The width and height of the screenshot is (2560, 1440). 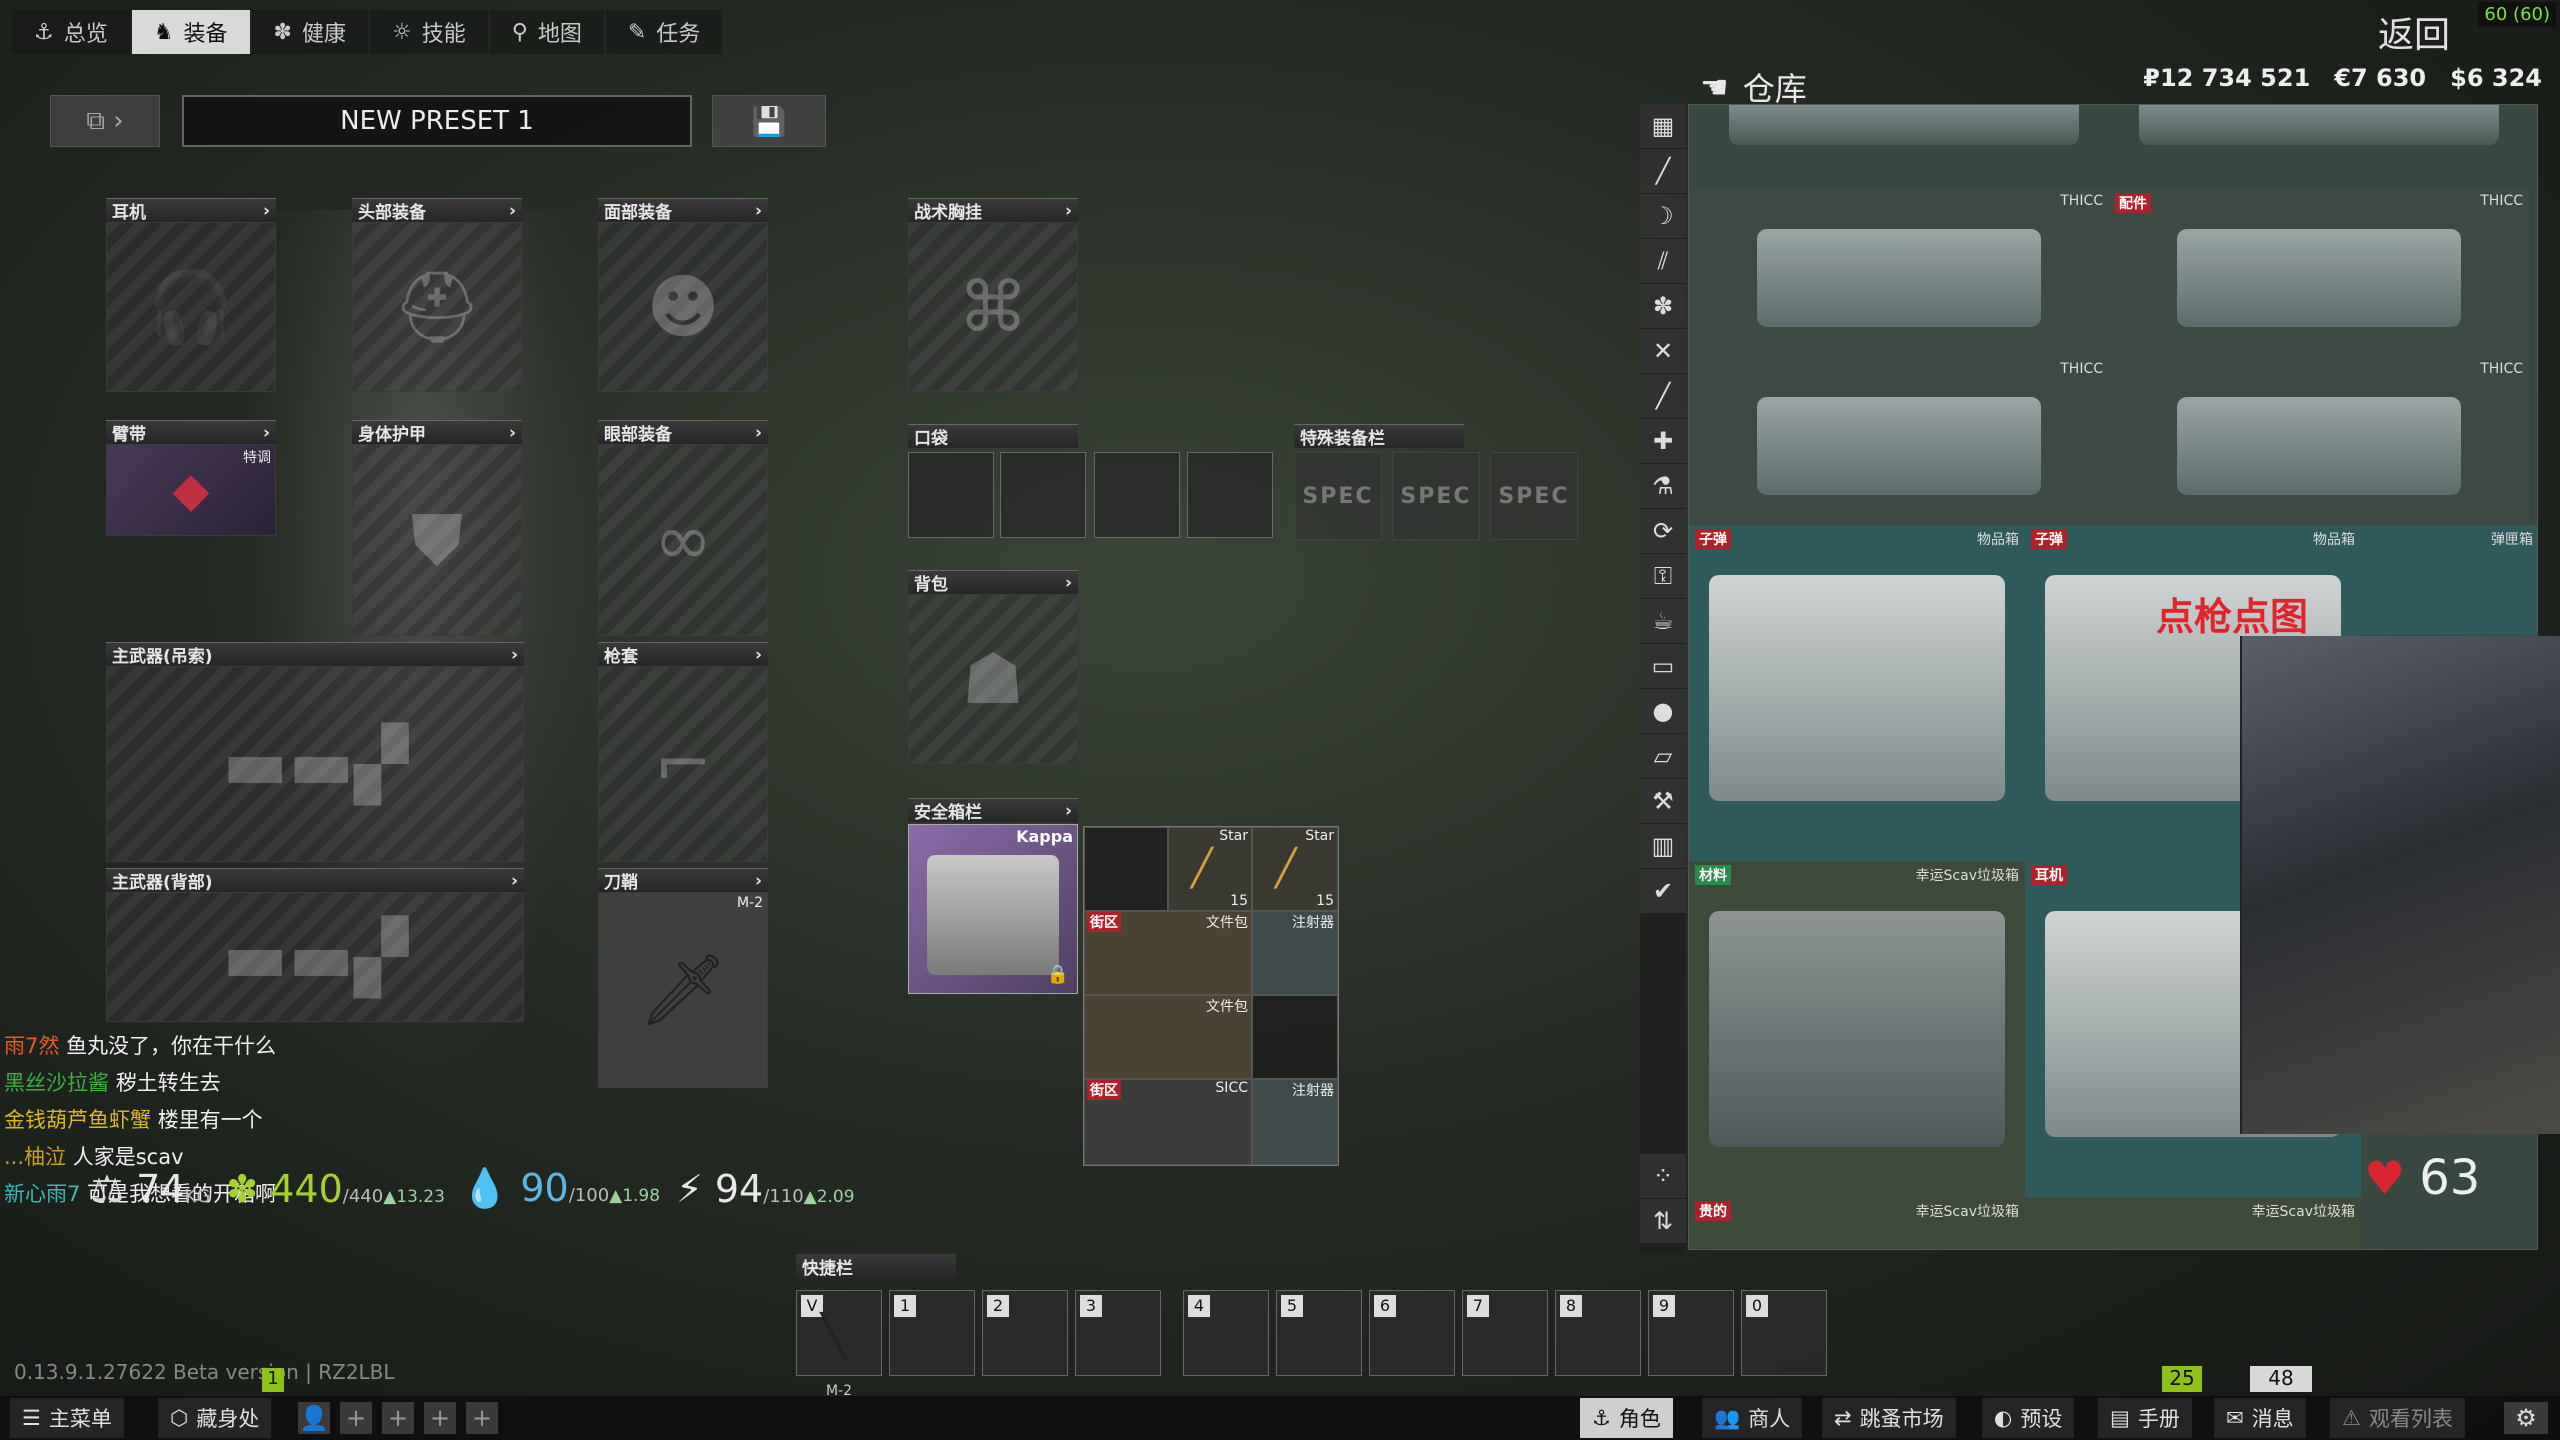 I want to click on documents-case: 街区 文件包, so click(x=1168, y=953).